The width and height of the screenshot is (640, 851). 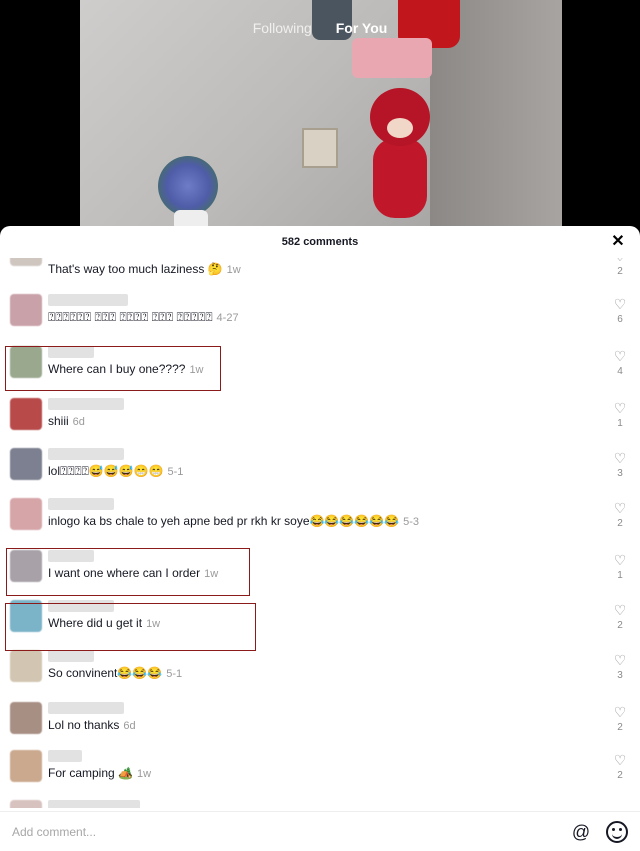 What do you see at coordinates (282, 832) in the screenshot?
I see `comment-input` at bounding box center [282, 832].